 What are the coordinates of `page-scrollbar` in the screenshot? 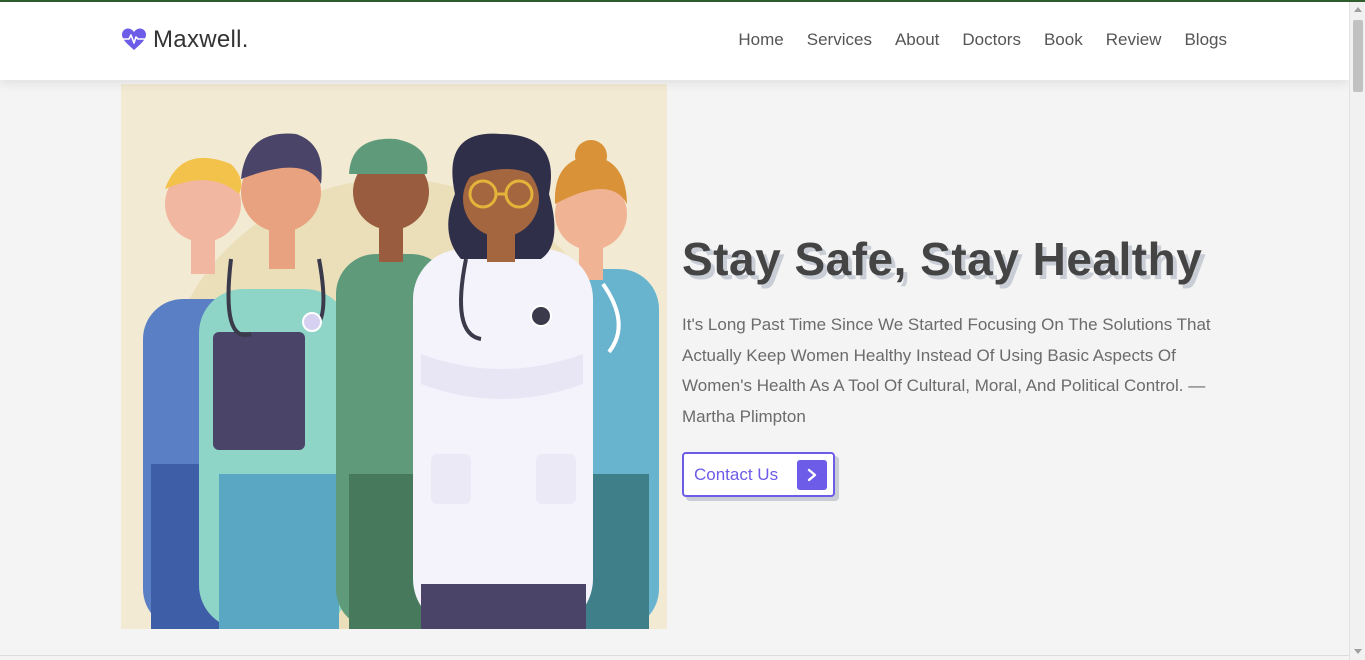 It's located at (1357, 331).